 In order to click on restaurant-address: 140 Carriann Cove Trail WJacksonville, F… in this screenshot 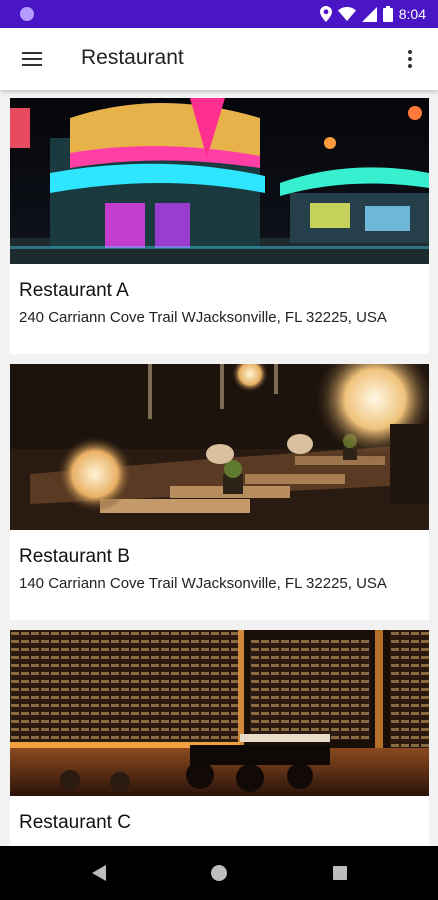, I will do `click(203, 583)`.